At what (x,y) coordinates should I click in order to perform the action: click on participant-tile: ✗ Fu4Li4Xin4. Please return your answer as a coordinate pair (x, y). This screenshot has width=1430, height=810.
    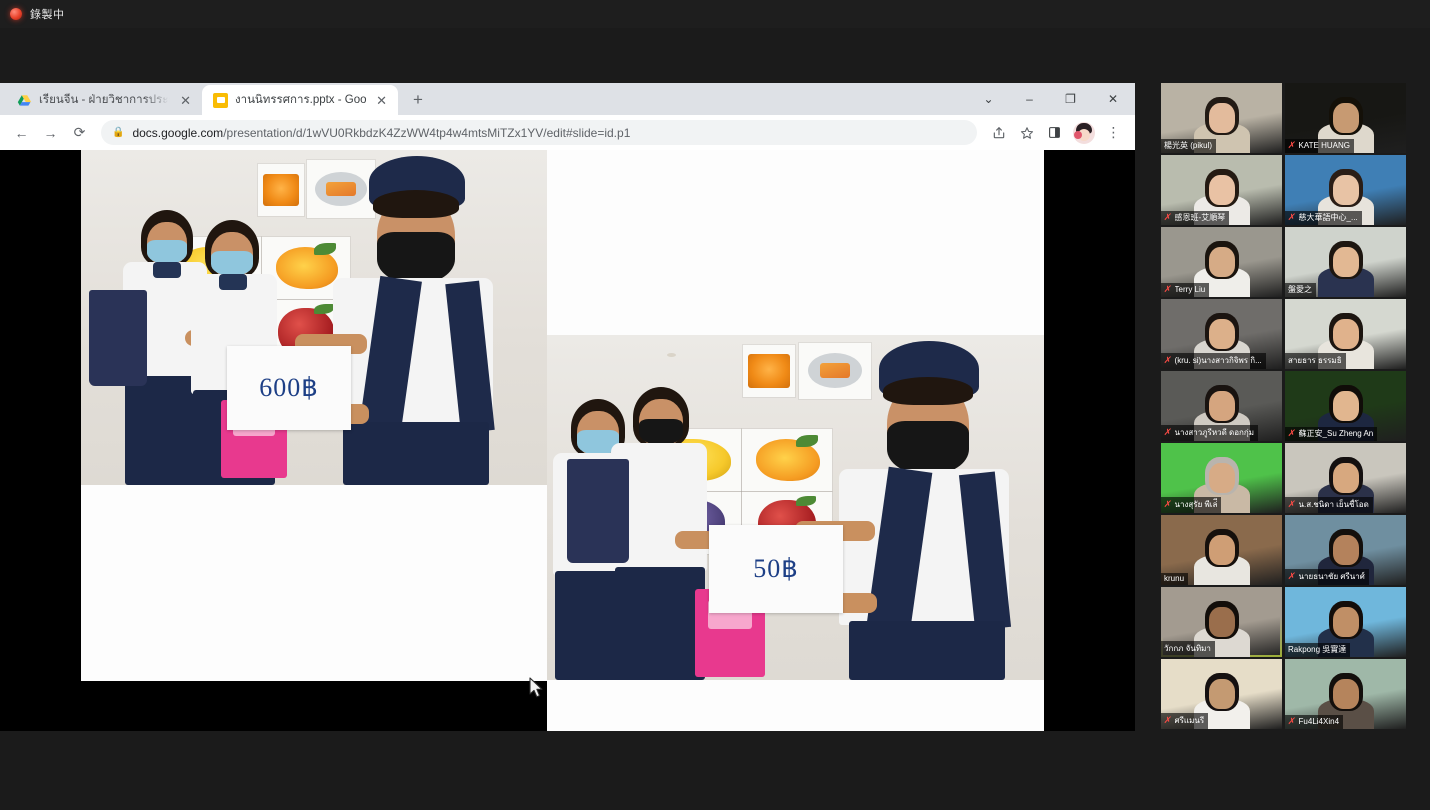
    Looking at the image, I should click on (1345, 694).